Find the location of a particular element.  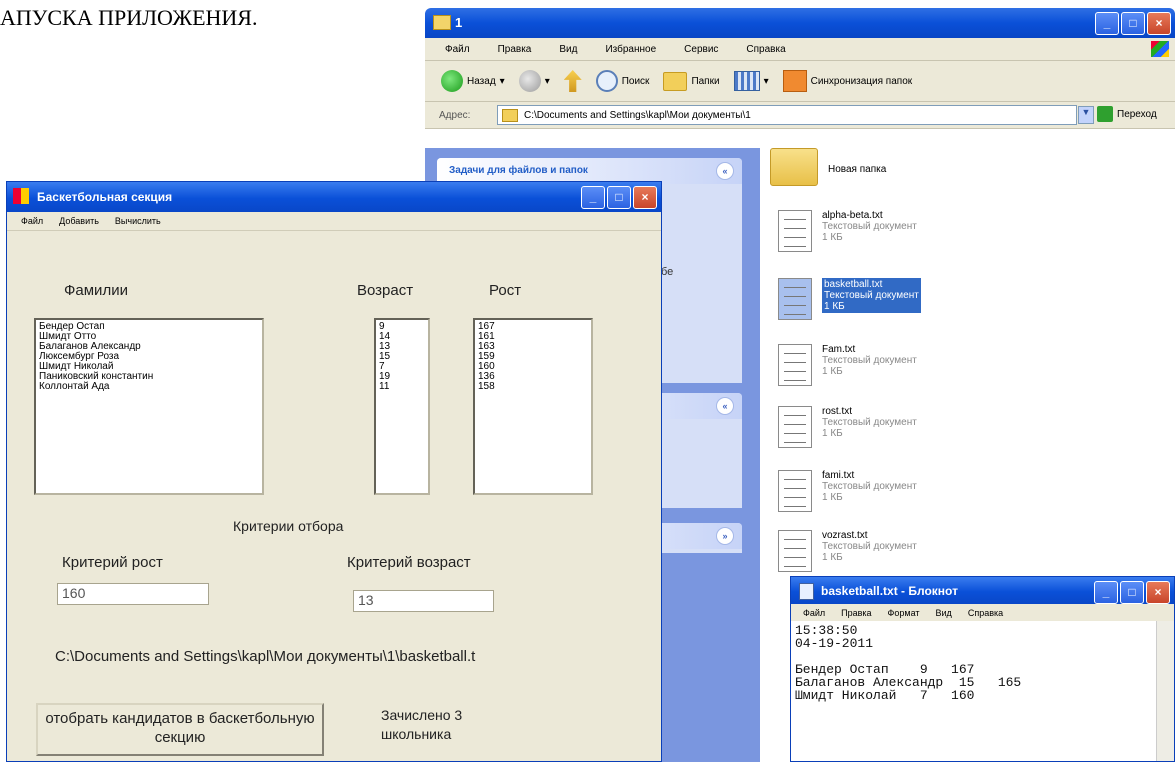

forward-button: ▾ is located at coordinates (534, 81).